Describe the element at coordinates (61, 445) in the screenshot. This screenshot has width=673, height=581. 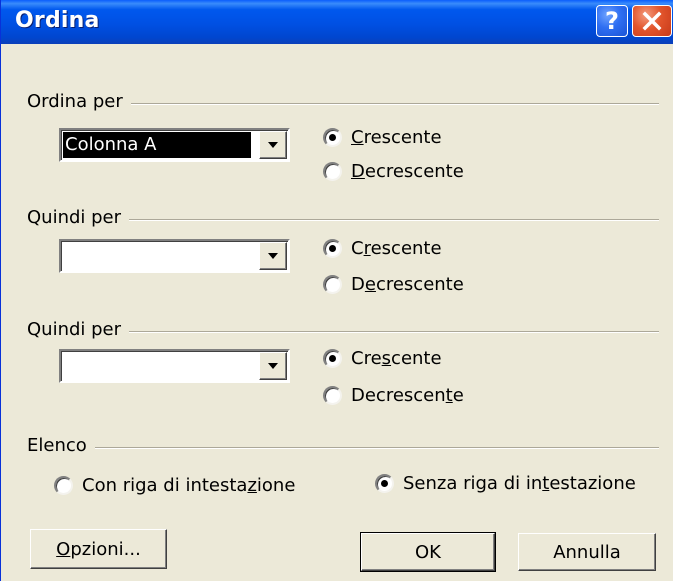
I see `list-label: Elenco` at that location.